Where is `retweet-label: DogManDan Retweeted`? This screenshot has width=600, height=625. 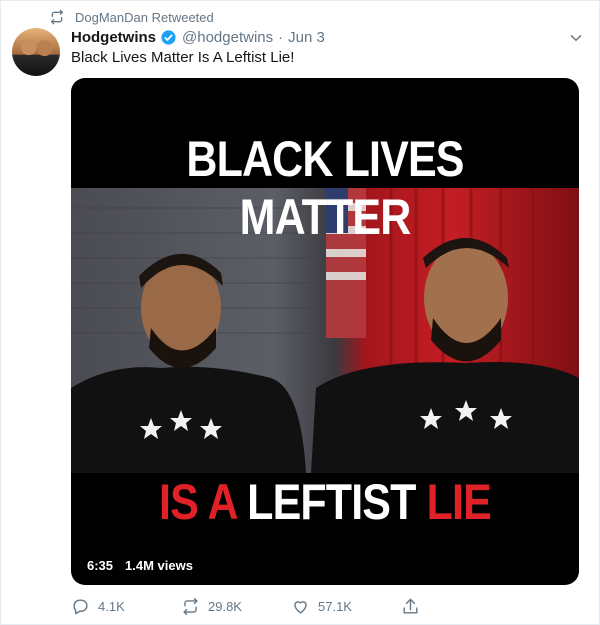
retweet-label: DogManDan Retweeted is located at coordinates (144, 17).